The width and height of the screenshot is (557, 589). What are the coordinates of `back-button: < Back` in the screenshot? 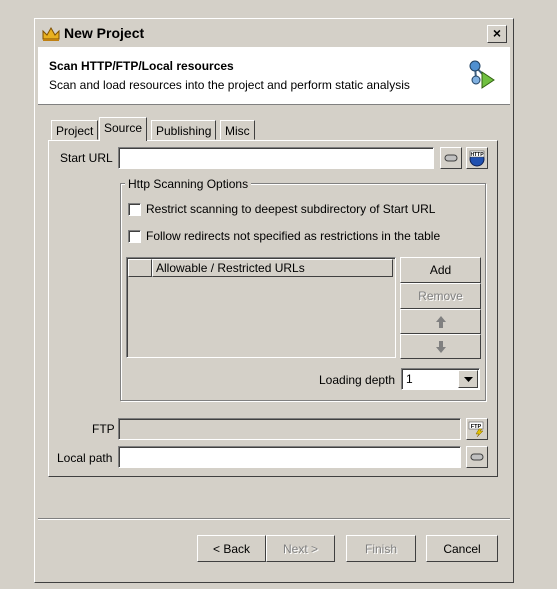 It's located at (231, 548).